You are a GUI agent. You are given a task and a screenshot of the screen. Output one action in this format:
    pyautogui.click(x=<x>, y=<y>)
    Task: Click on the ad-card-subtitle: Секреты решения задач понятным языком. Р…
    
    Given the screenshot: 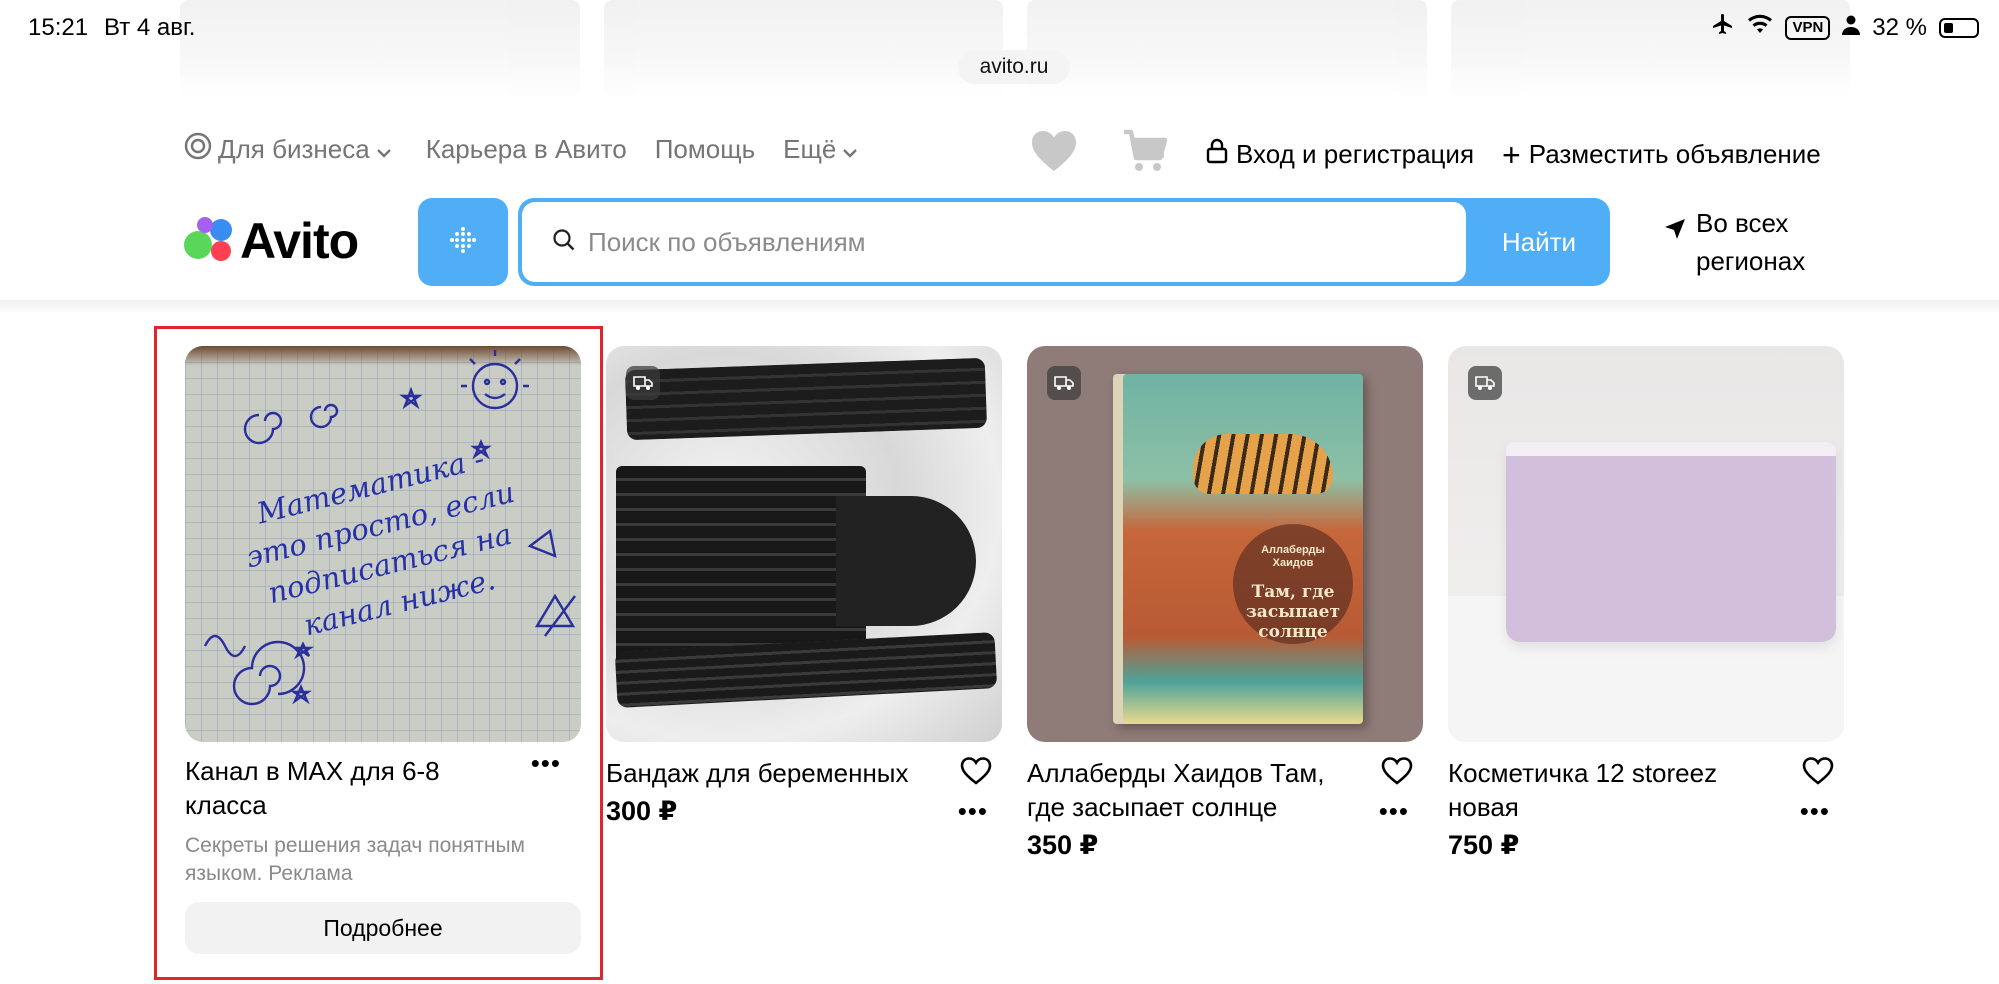 What is the action you would take?
    pyautogui.click(x=355, y=859)
    